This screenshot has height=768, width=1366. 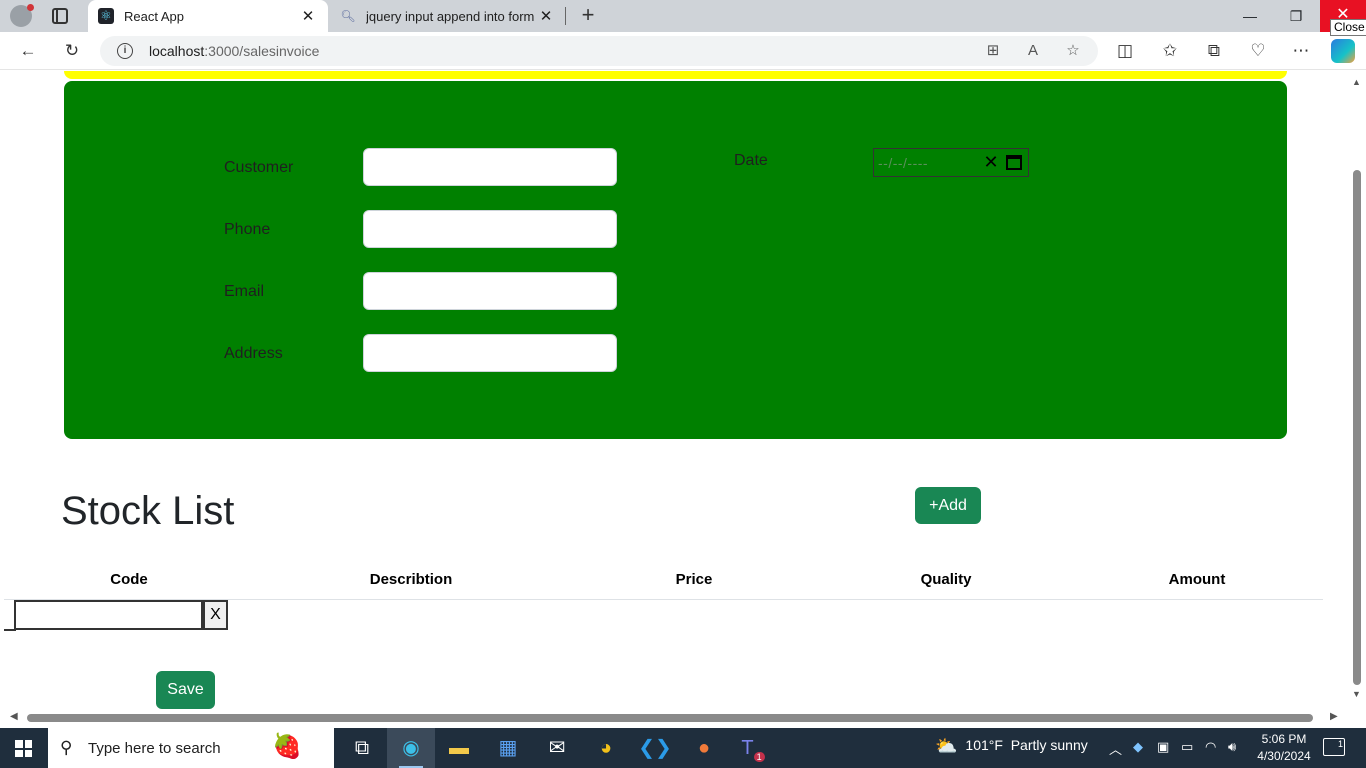 What do you see at coordinates (459, 748) in the screenshot?
I see `file-explorer-icon: ▬` at bounding box center [459, 748].